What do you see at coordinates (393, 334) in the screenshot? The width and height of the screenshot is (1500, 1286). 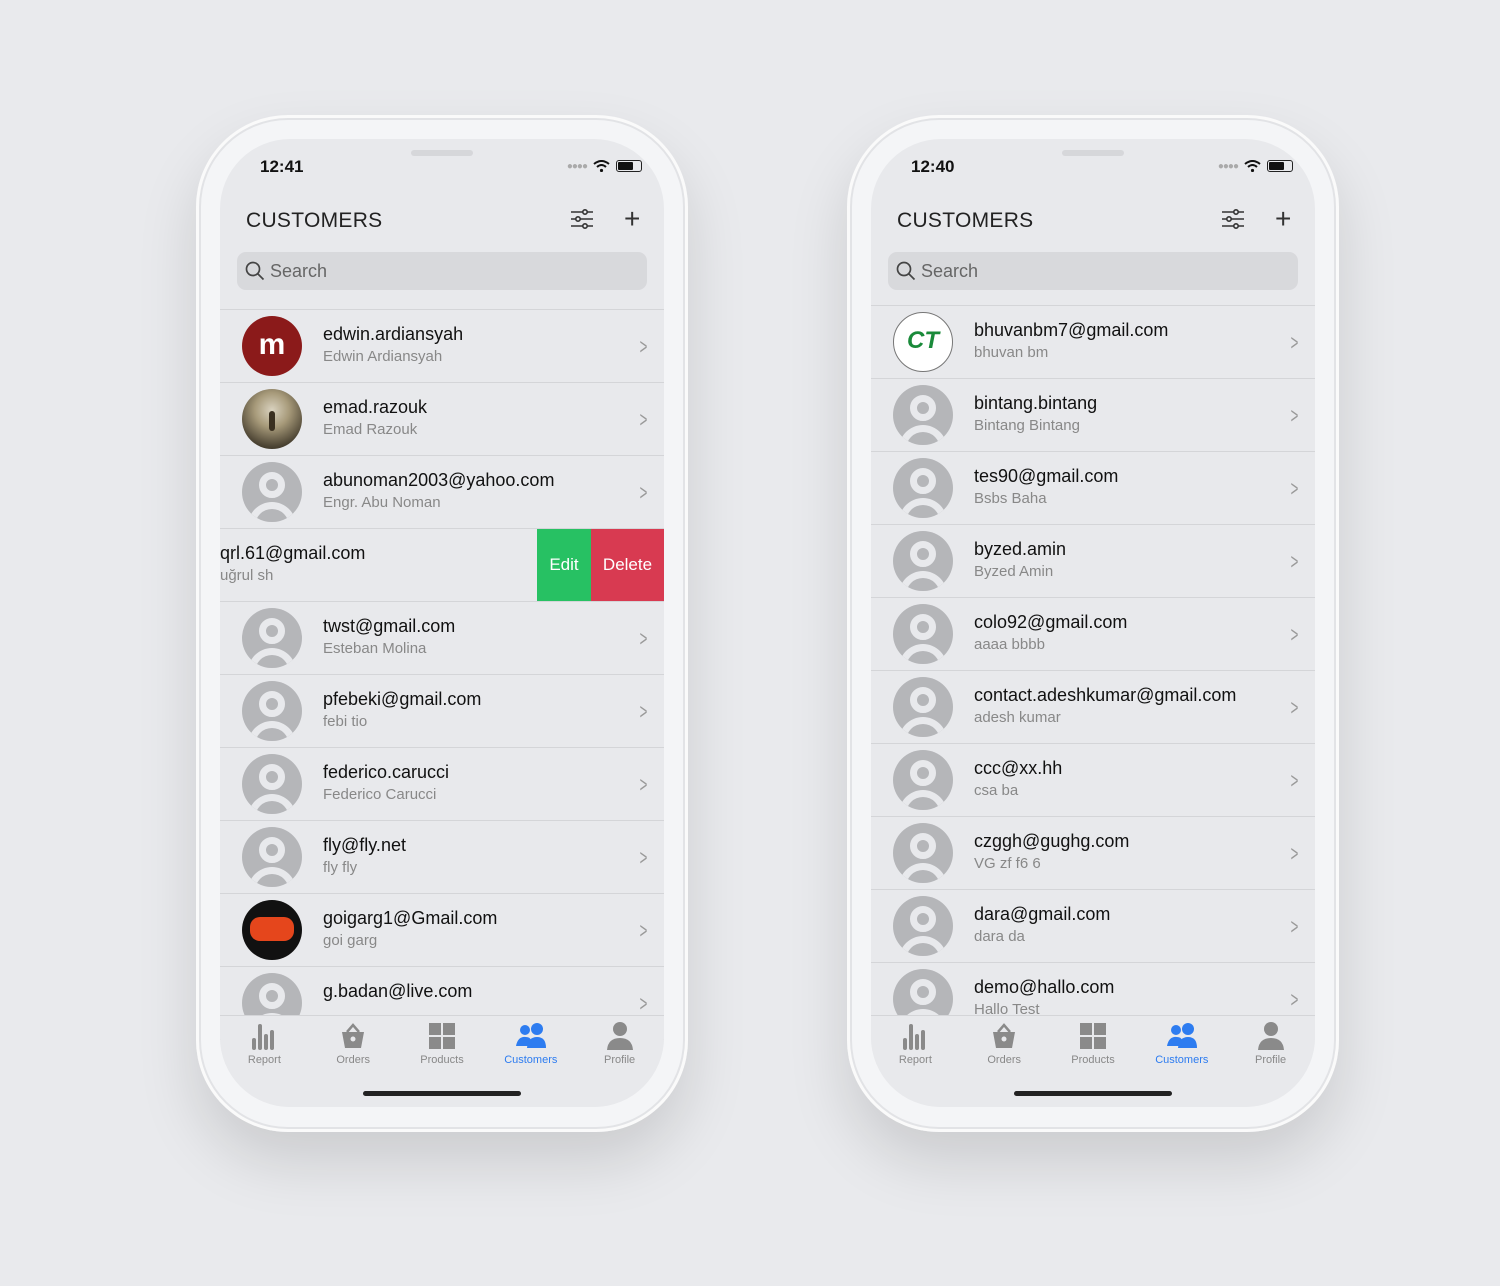 I see `customer-email: edwin.ardiansyah` at bounding box center [393, 334].